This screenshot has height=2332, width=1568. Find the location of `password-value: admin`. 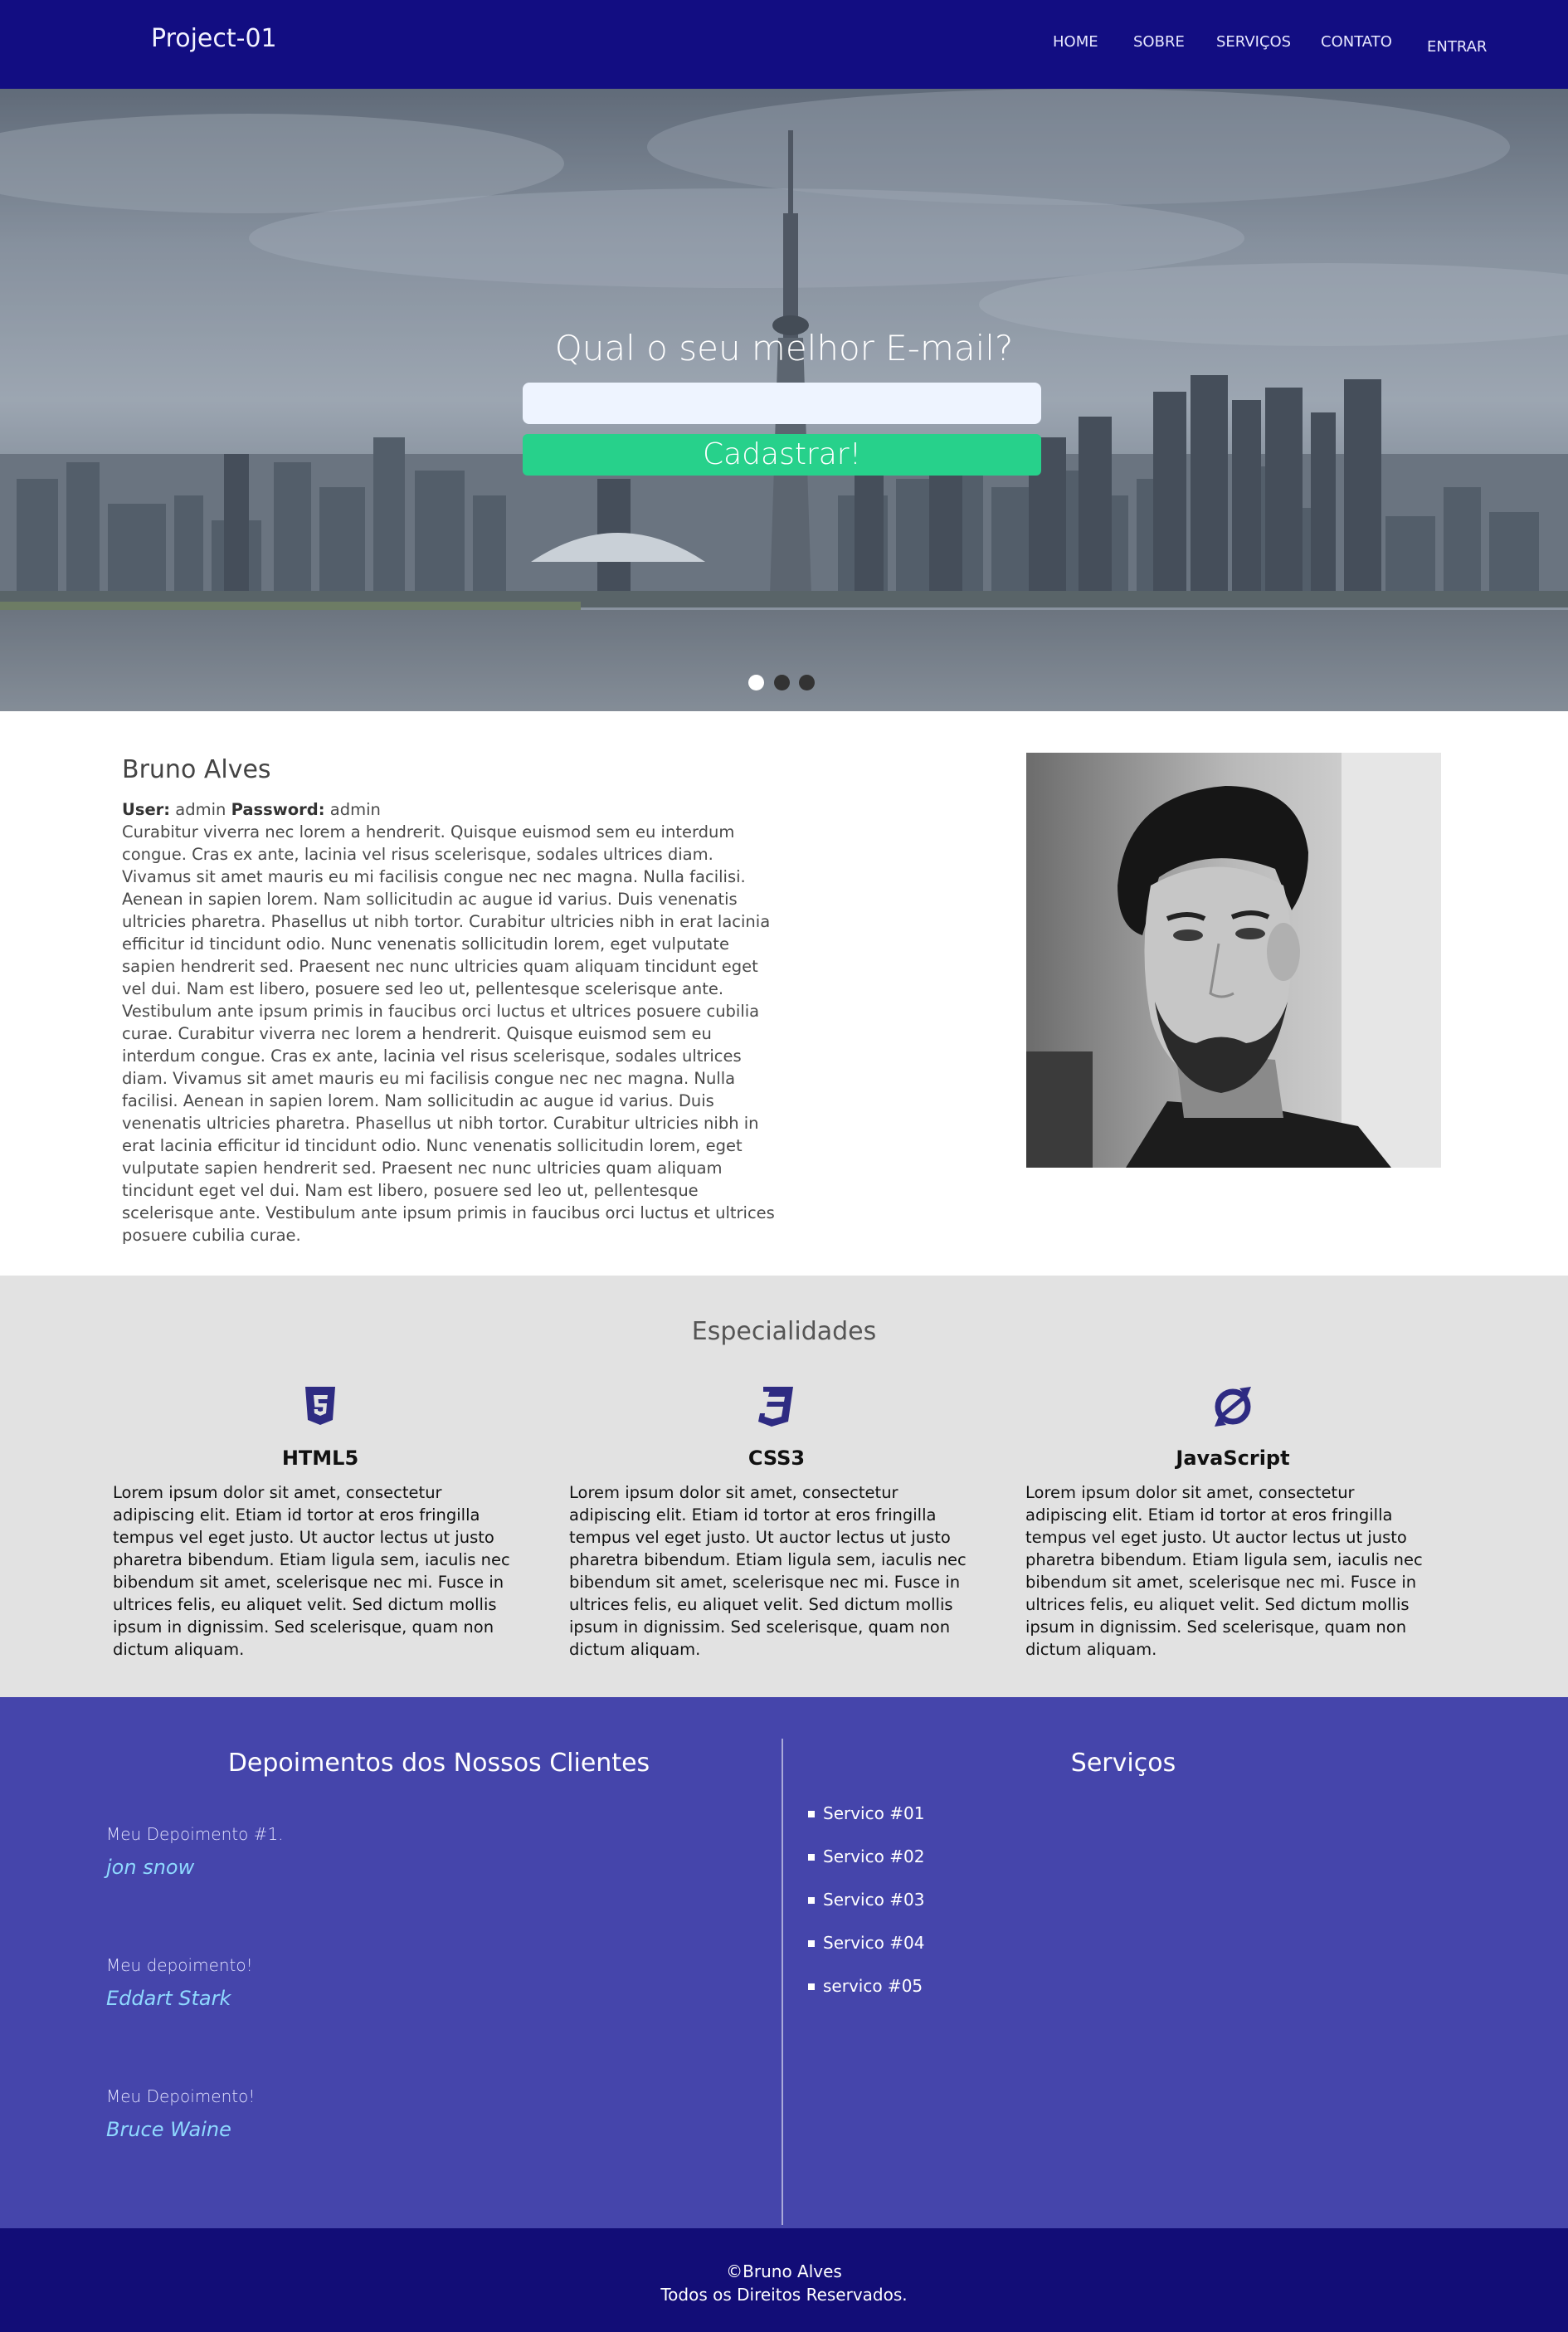

password-value: admin is located at coordinates (355, 809).